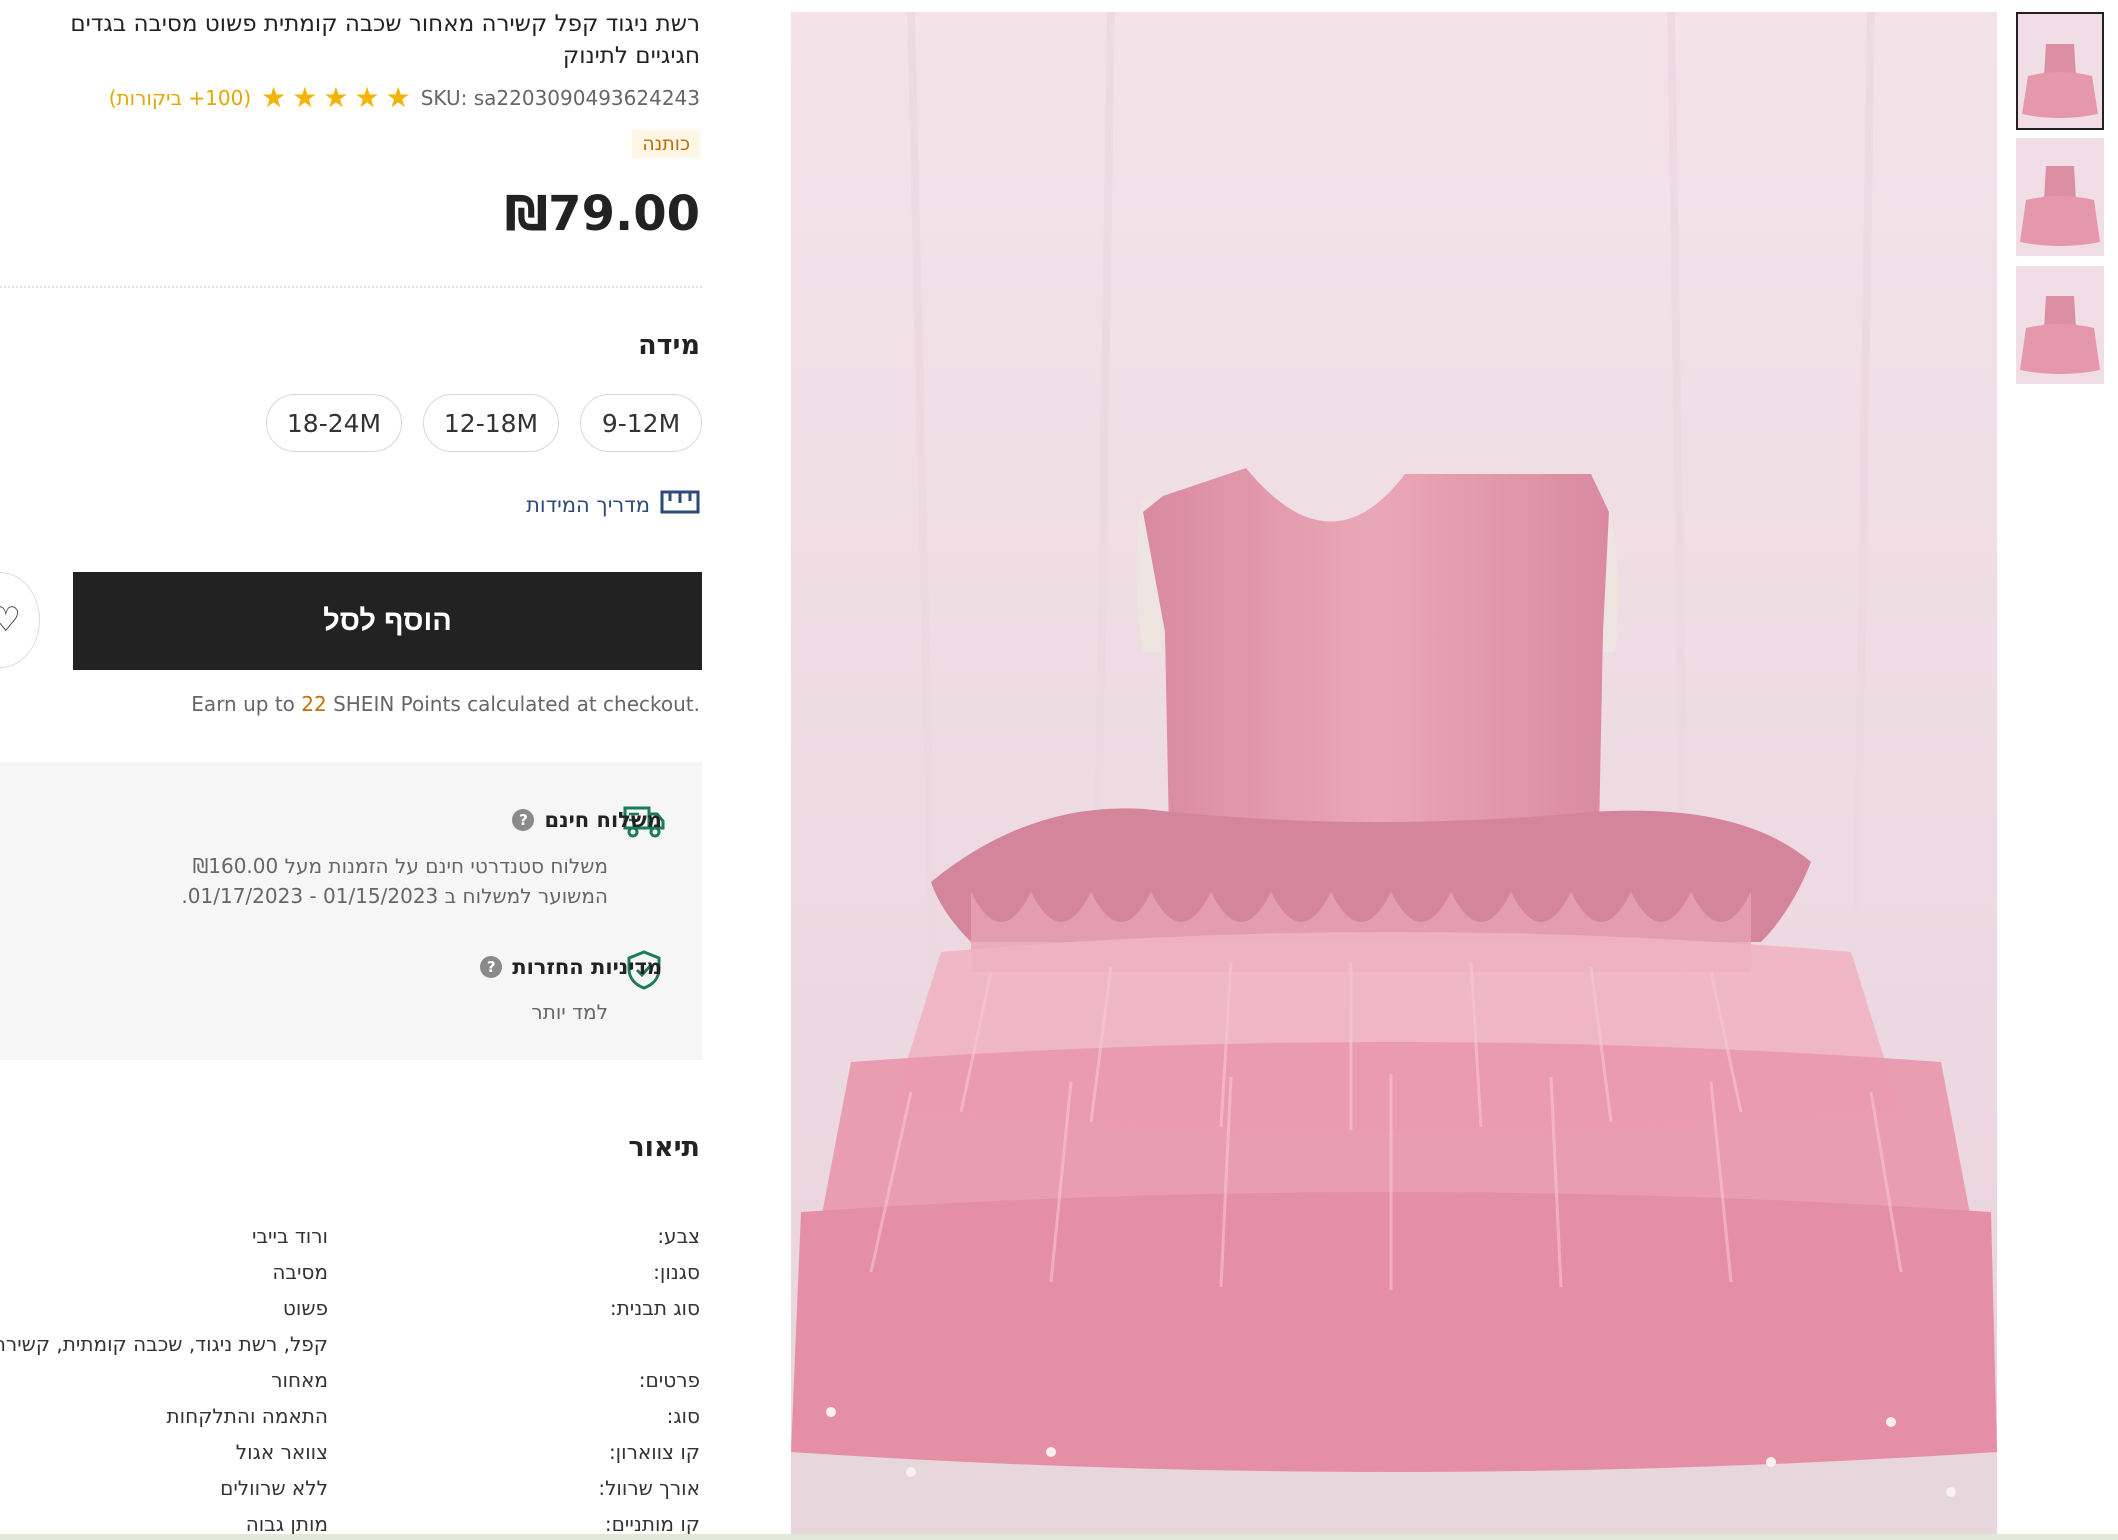 This screenshot has width=2118, height=1540. I want to click on wishlist-button: ♡, so click(20, 620).